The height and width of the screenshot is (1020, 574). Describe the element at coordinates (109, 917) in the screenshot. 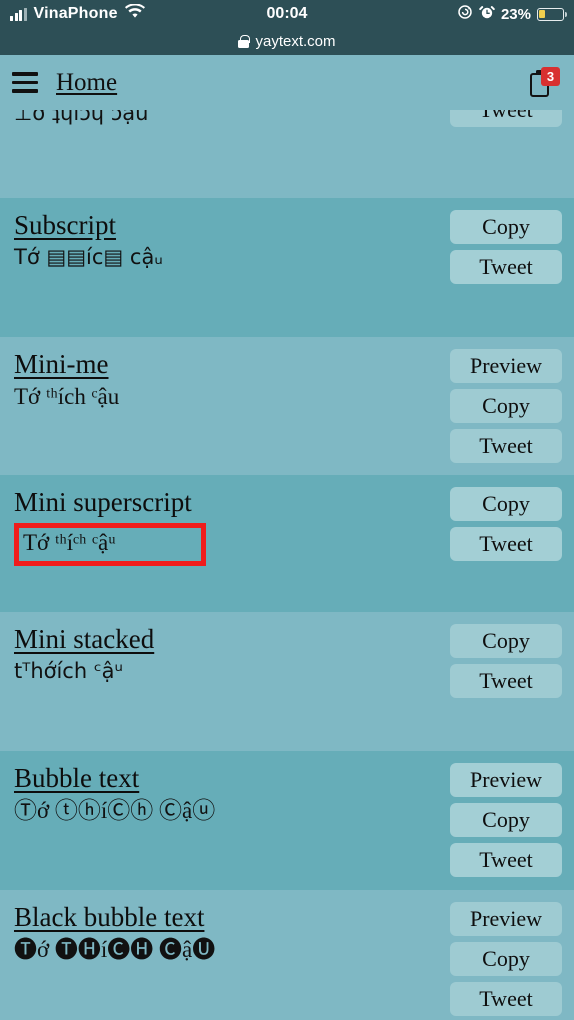

I see `section-title: Black bubble text` at that location.